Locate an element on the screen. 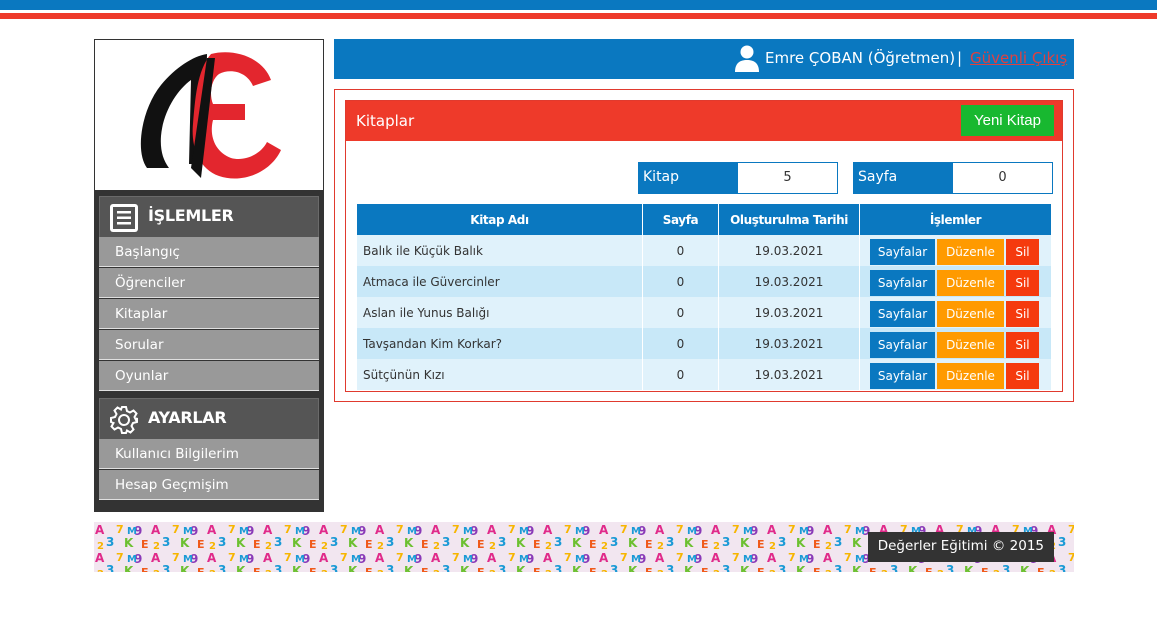  sidebar-item-label: Sorular is located at coordinates (139, 345).